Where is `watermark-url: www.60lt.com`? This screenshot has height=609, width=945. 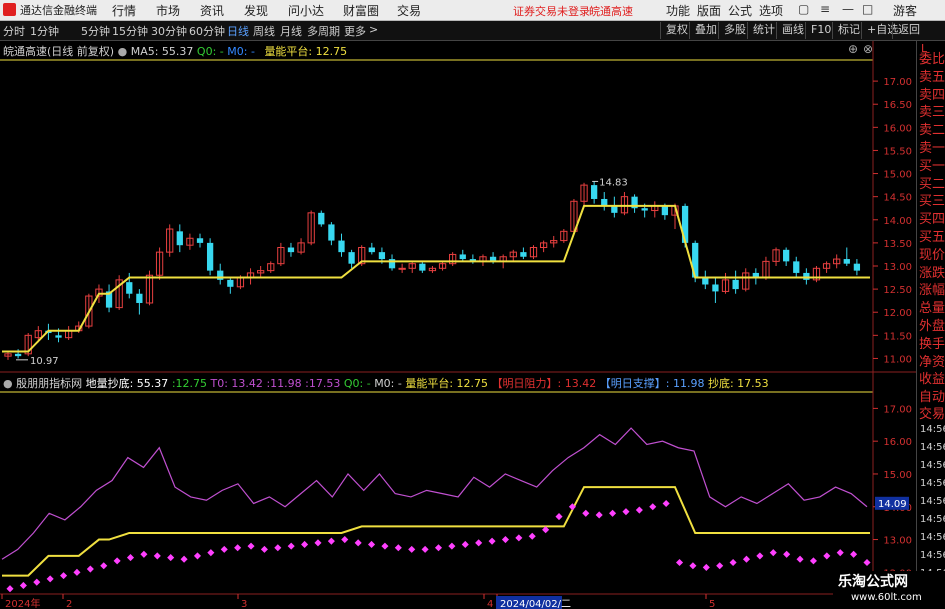 watermark-url: www.60lt.com is located at coordinates (886, 597).